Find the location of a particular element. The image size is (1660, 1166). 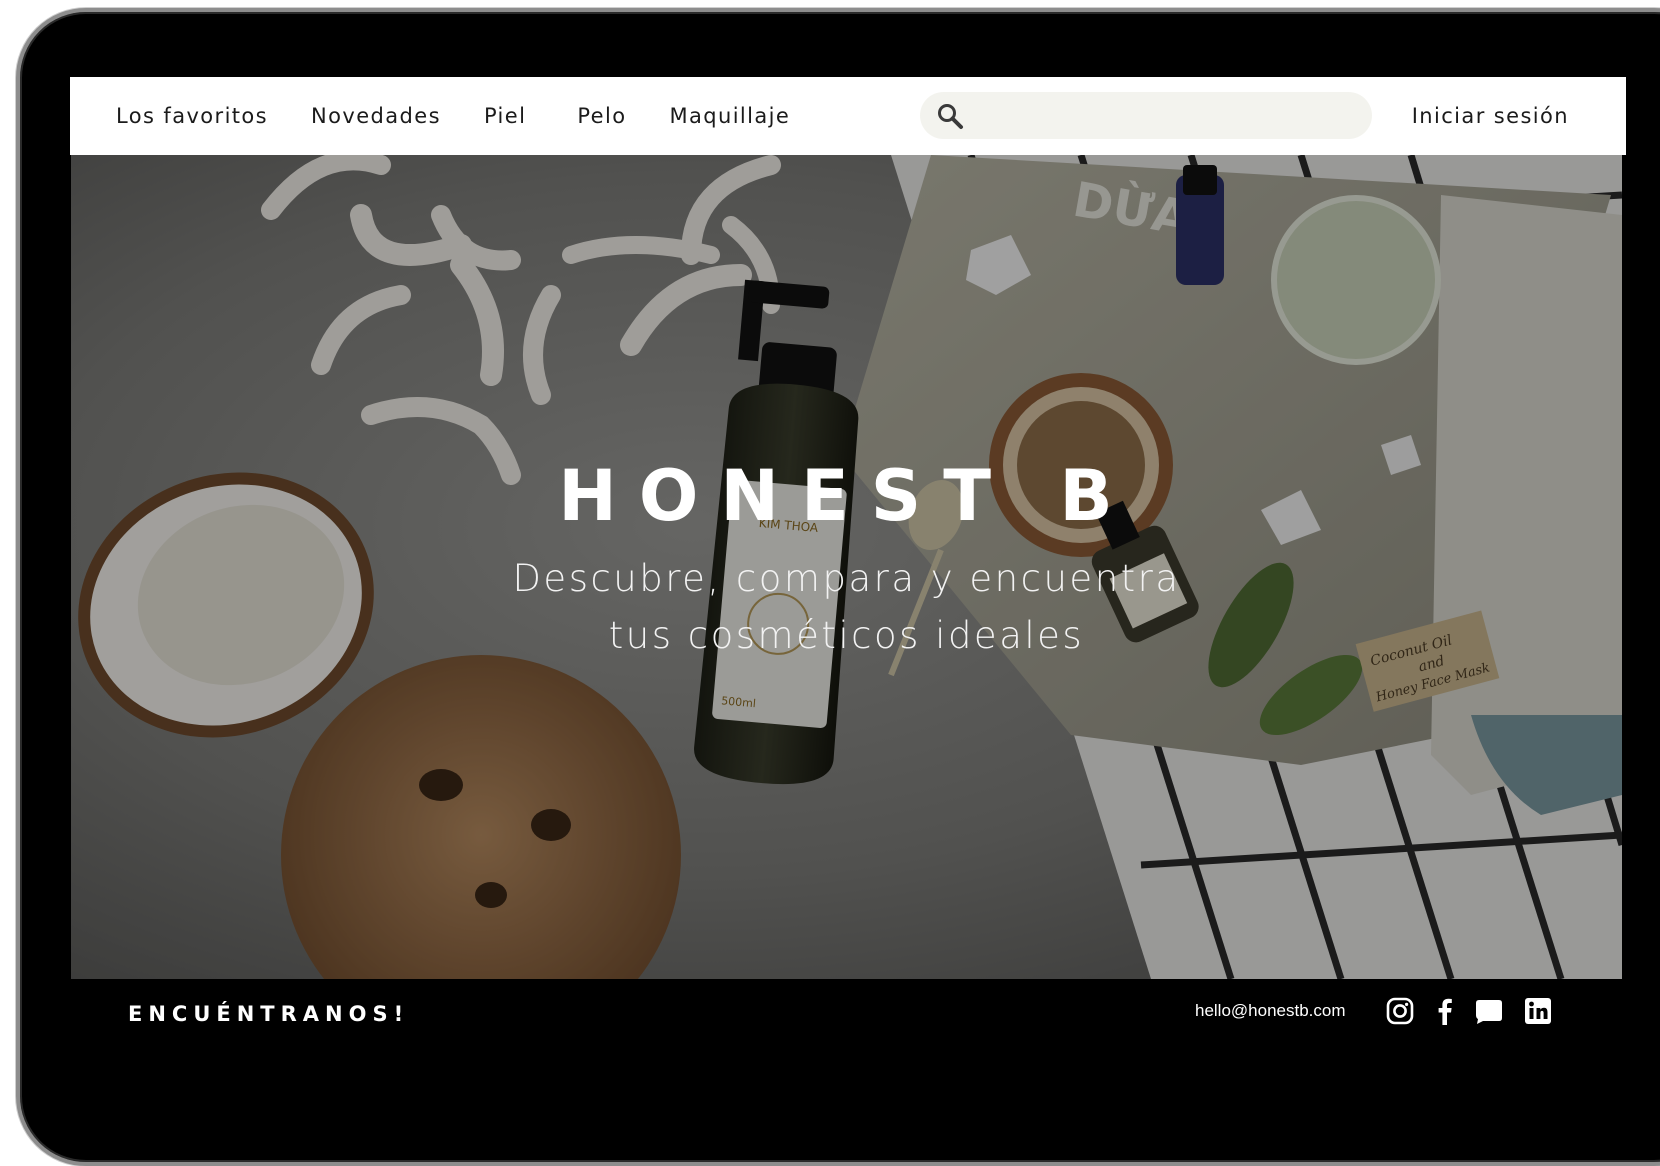

linkedin-icon is located at coordinates (1538, 1011).